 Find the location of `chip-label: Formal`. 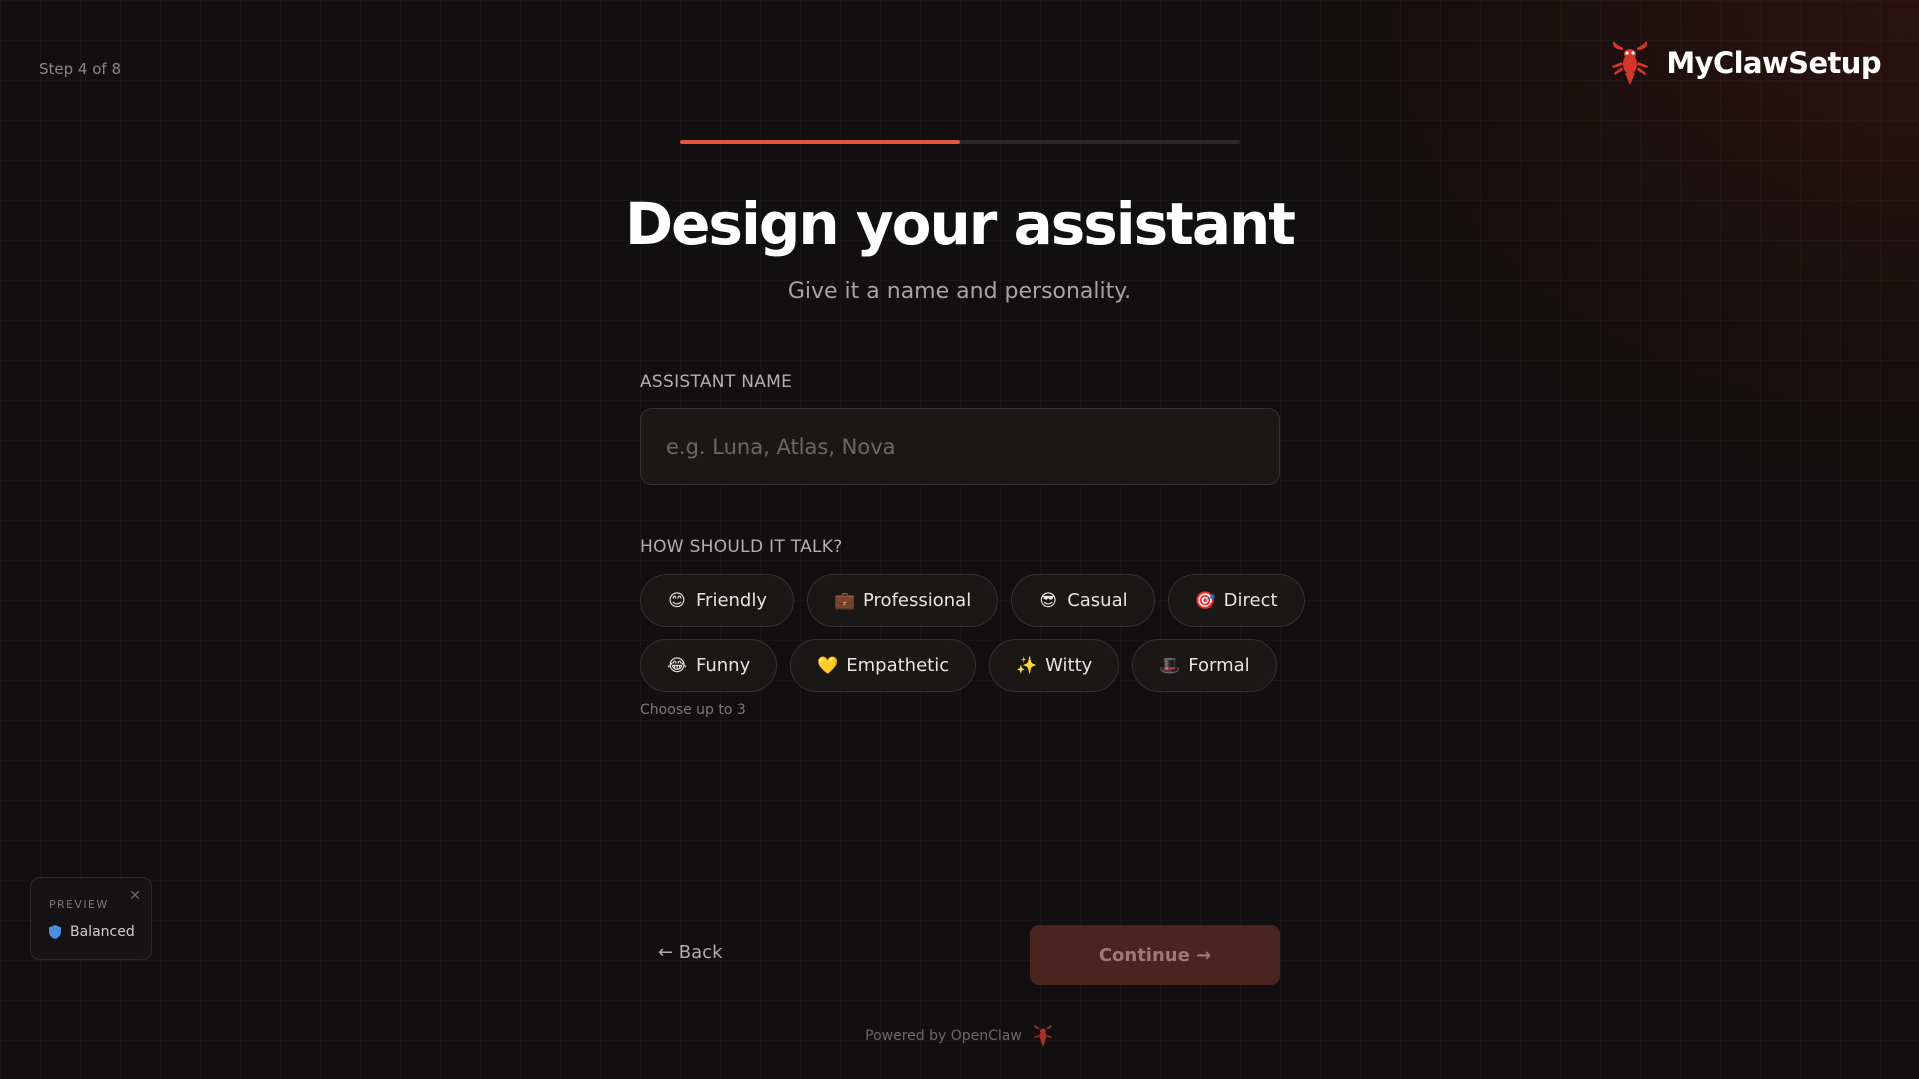

chip-label: Formal is located at coordinates (1219, 665).